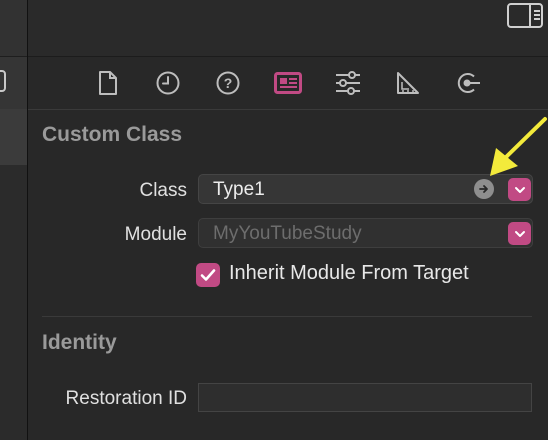  What do you see at coordinates (468, 83) in the screenshot?
I see `connections-inspector-icon` at bounding box center [468, 83].